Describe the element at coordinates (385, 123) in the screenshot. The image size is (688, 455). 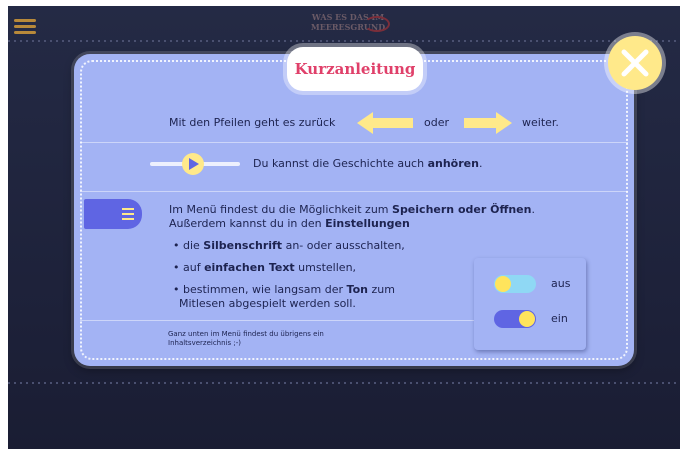
I see `arrow-left-icon` at that location.